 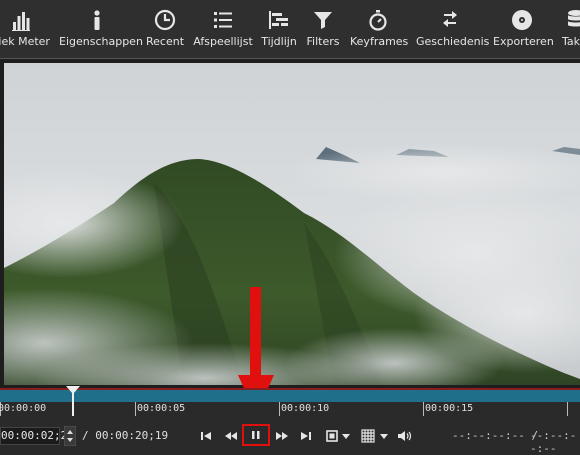 I want to click on filter-icon, so click(x=323, y=18).